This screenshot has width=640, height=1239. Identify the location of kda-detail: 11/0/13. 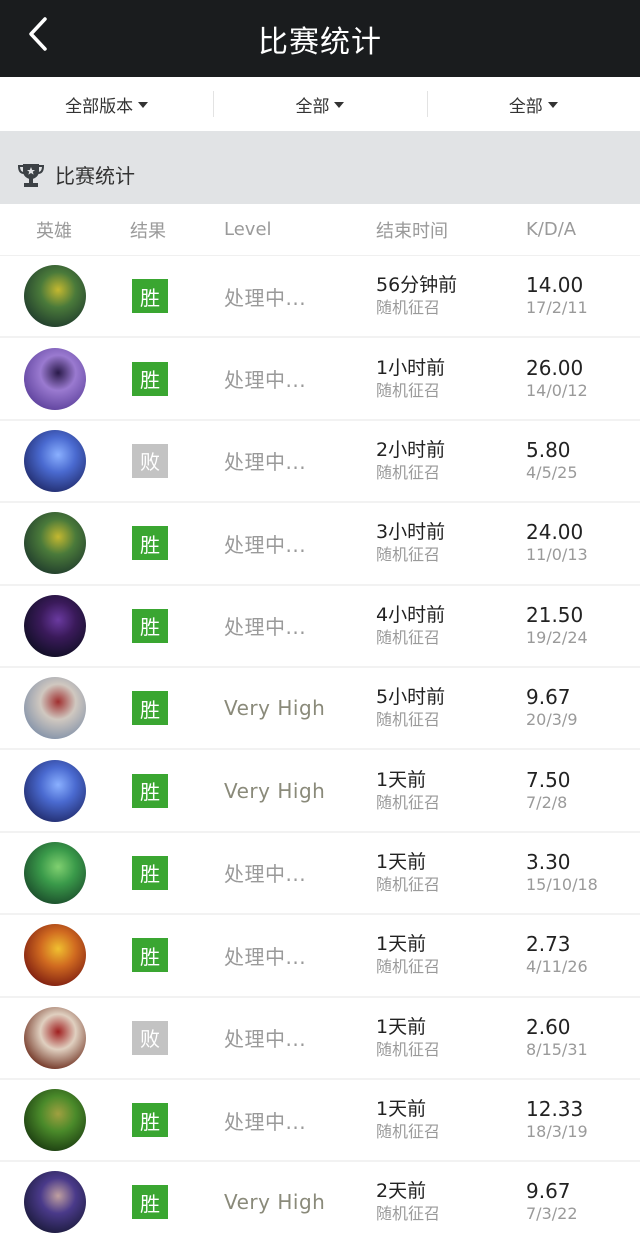
(557, 555).